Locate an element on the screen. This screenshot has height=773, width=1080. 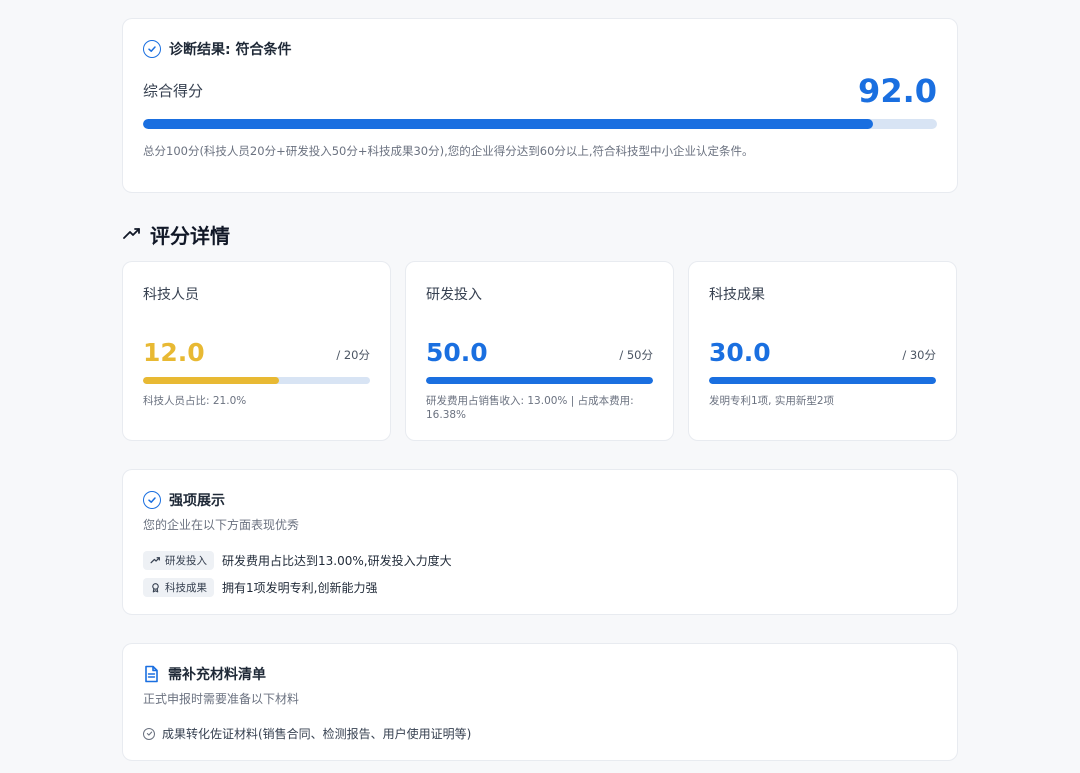
metric-max: / 30分 is located at coordinates (919, 355).